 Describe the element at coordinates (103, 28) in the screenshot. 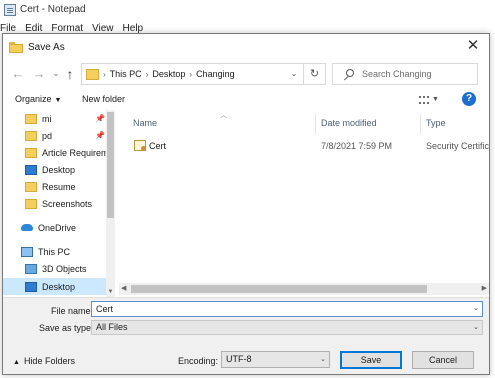

I see `menu-view: View` at that location.